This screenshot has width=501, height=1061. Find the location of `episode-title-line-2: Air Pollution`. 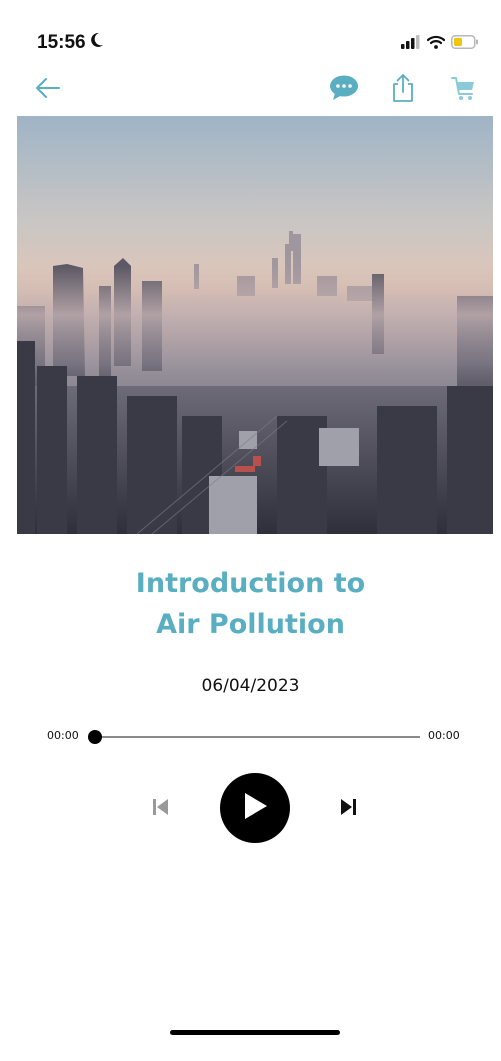

episode-title-line-2: Air Pollution is located at coordinates (250, 624).